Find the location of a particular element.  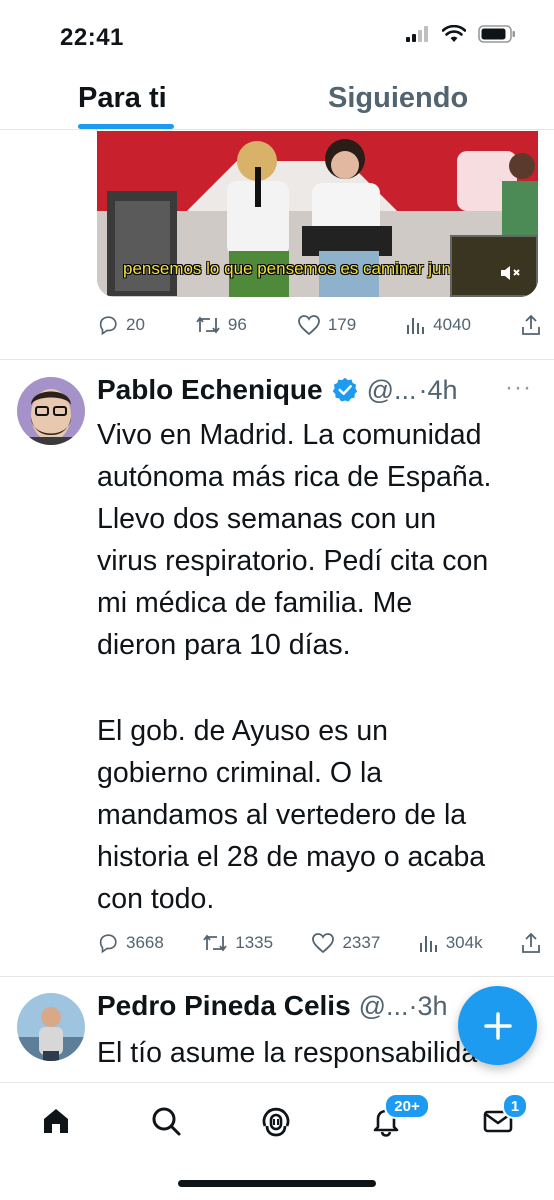

like-count: 179 is located at coordinates (342, 324).